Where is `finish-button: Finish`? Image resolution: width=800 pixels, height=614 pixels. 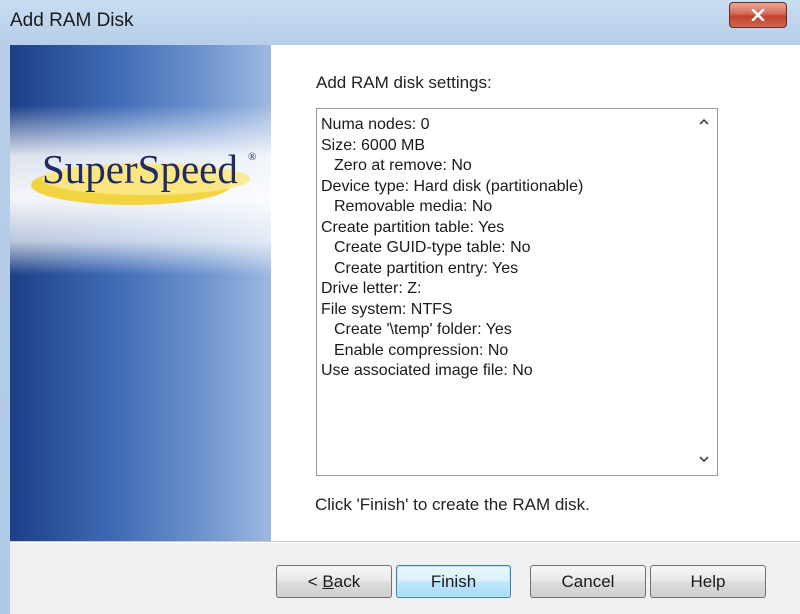
finish-button: Finish is located at coordinates (453, 581).